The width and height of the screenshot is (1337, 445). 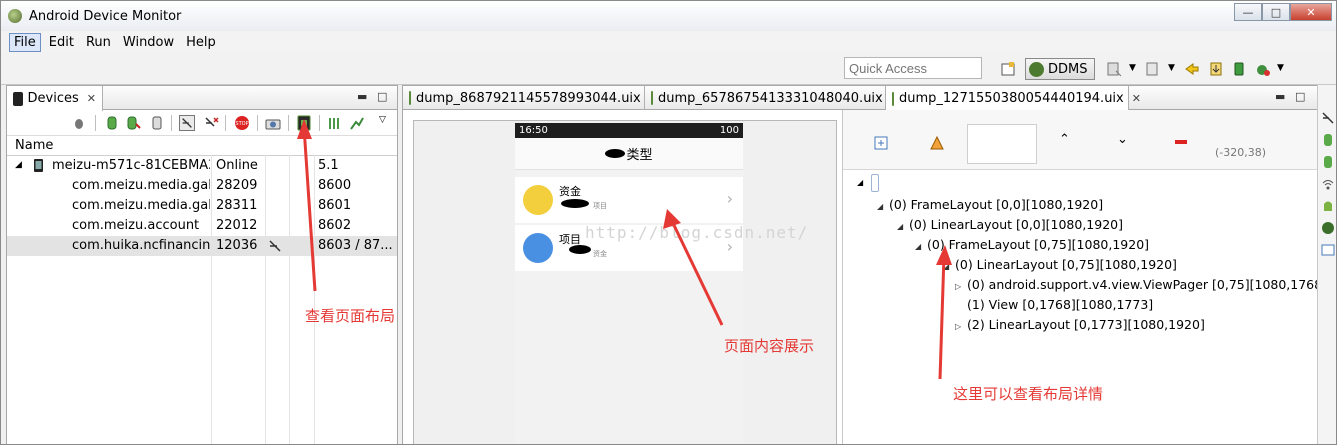 I want to click on android-icon, so click(x=1328, y=206).